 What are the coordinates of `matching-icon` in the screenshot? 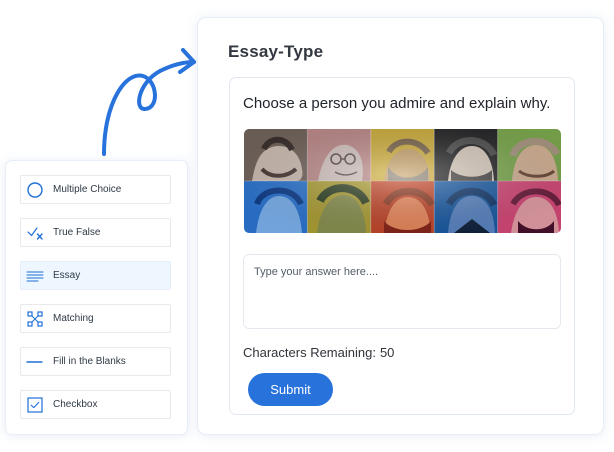 It's located at (35, 319).